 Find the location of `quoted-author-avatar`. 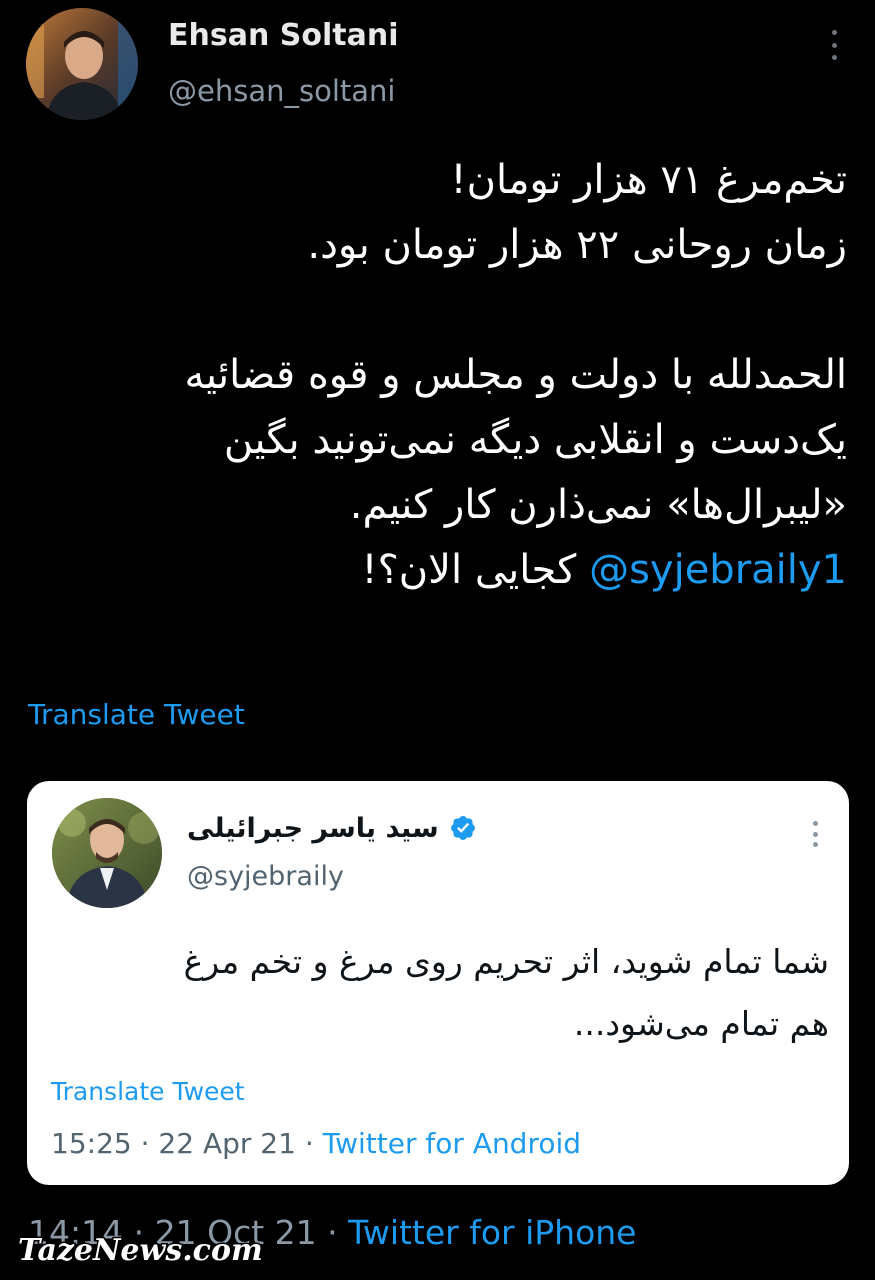

quoted-author-avatar is located at coordinates (107, 853).